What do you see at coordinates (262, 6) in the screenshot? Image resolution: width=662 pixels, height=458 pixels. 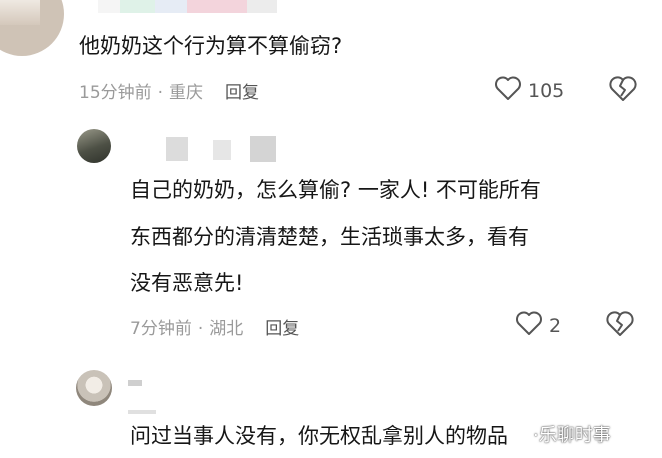 I see `top-strip-gray` at bounding box center [262, 6].